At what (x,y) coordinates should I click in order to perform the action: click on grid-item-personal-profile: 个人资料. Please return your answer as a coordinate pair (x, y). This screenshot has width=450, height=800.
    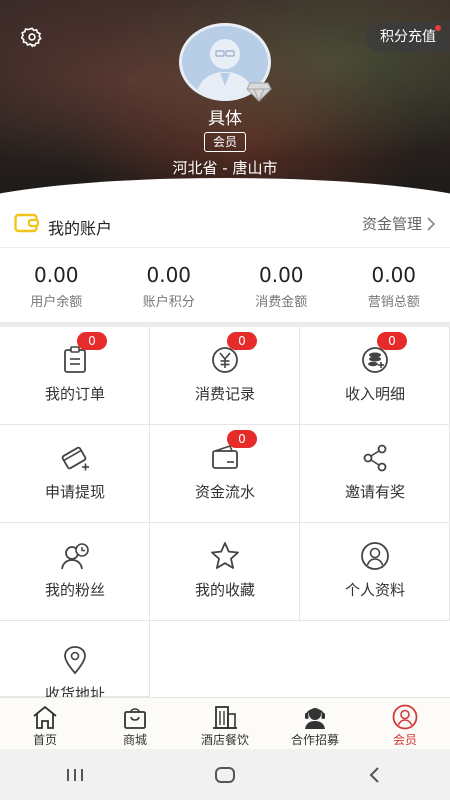
    Looking at the image, I should click on (375, 572).